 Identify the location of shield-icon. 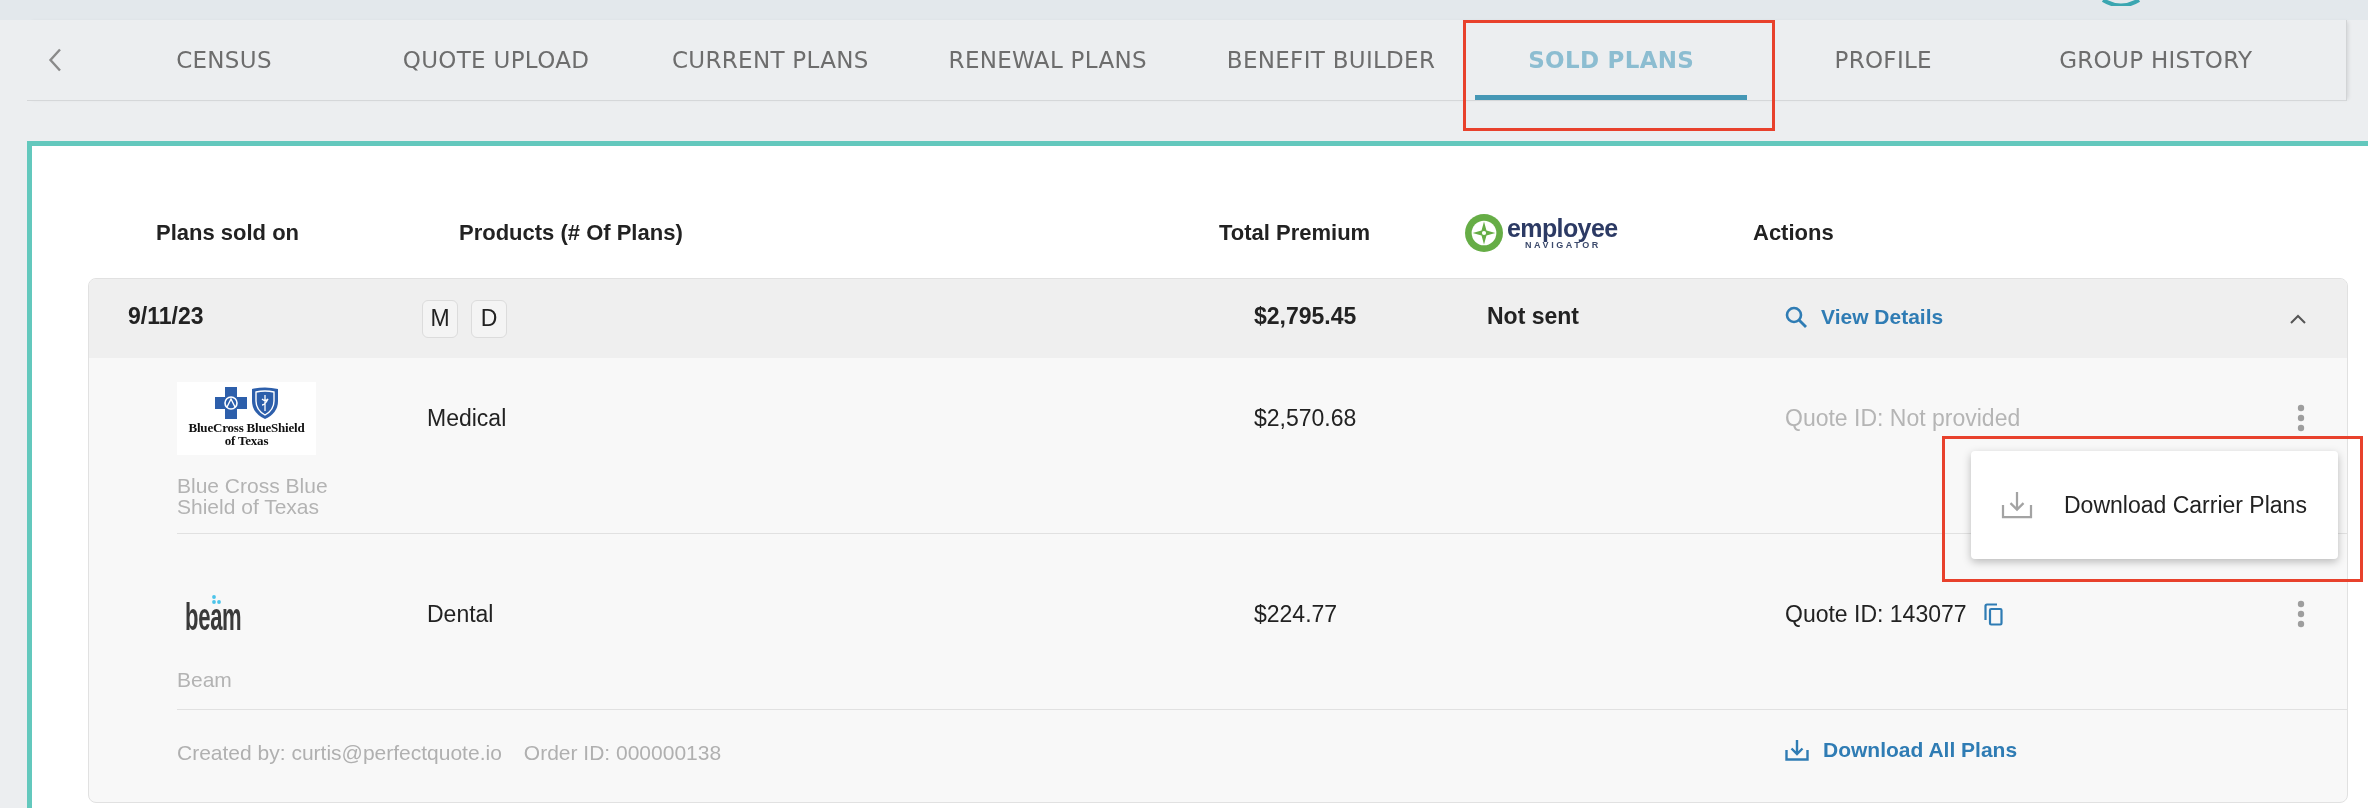
(264, 402).